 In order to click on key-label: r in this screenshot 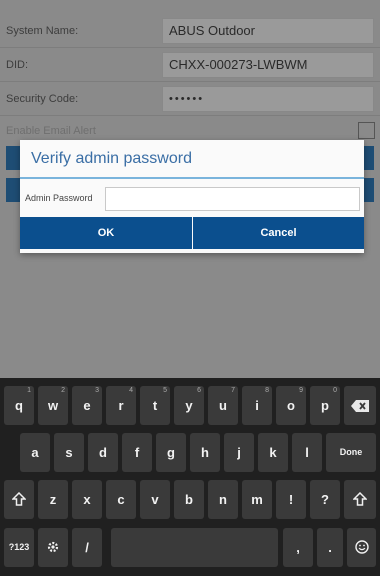, I will do `click(121, 405)`.